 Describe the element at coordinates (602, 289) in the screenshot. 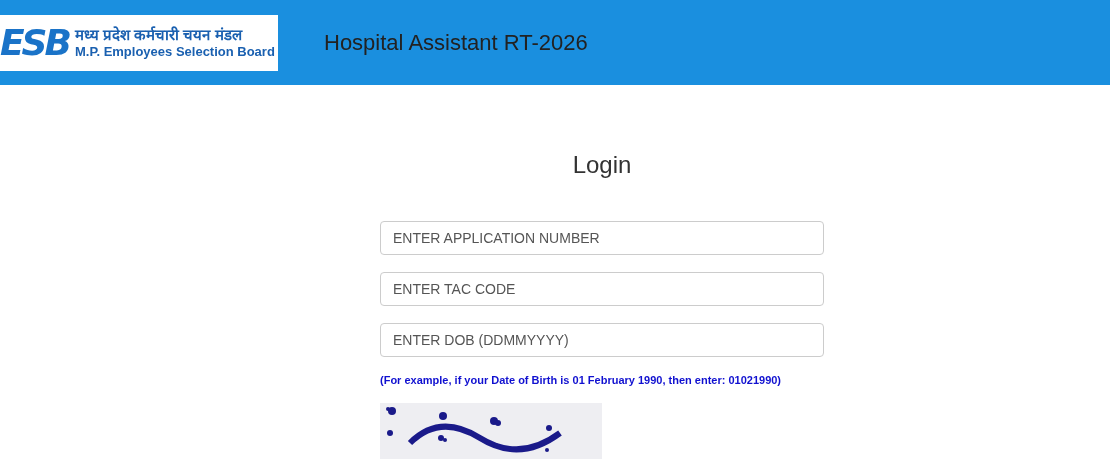

I see `input-field: ENTER TAC CODE` at that location.